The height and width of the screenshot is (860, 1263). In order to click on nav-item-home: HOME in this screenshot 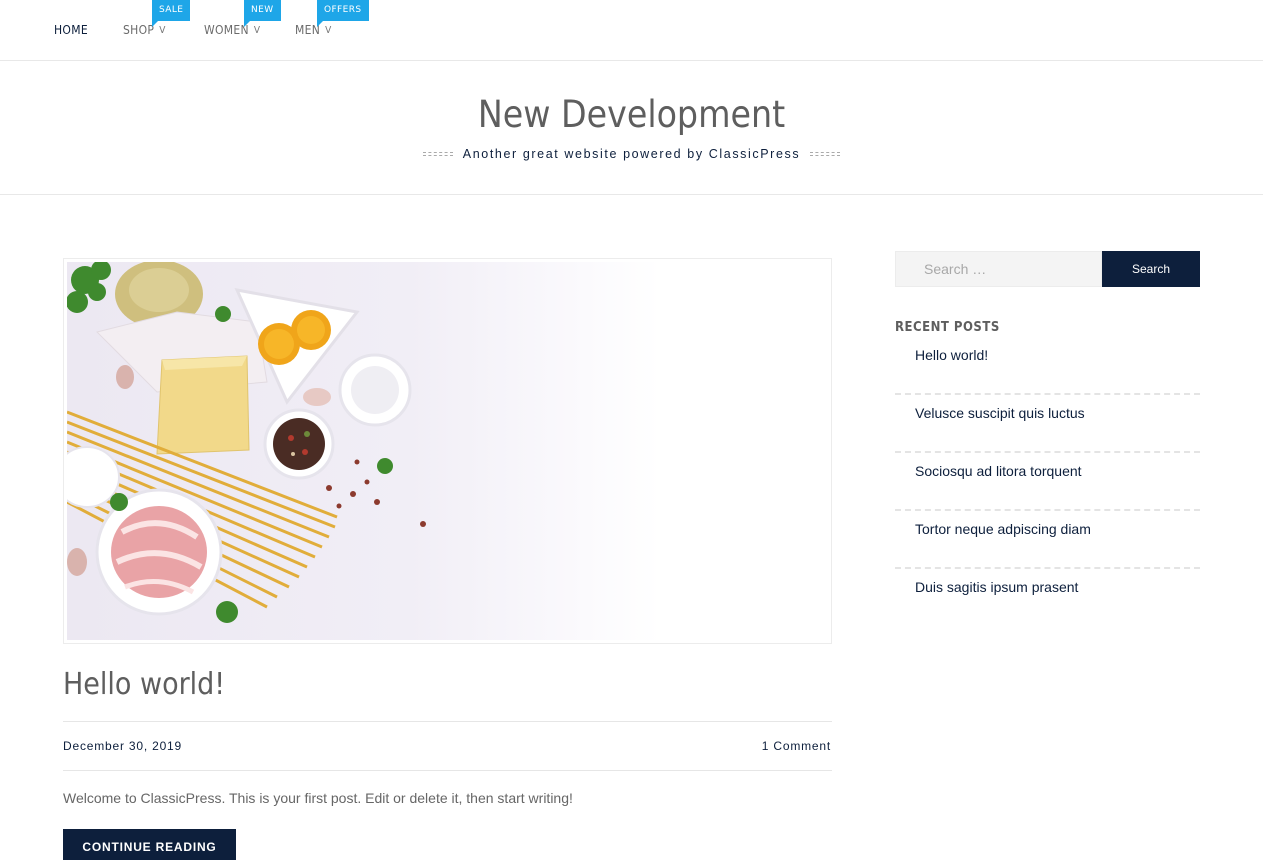, I will do `click(71, 30)`.